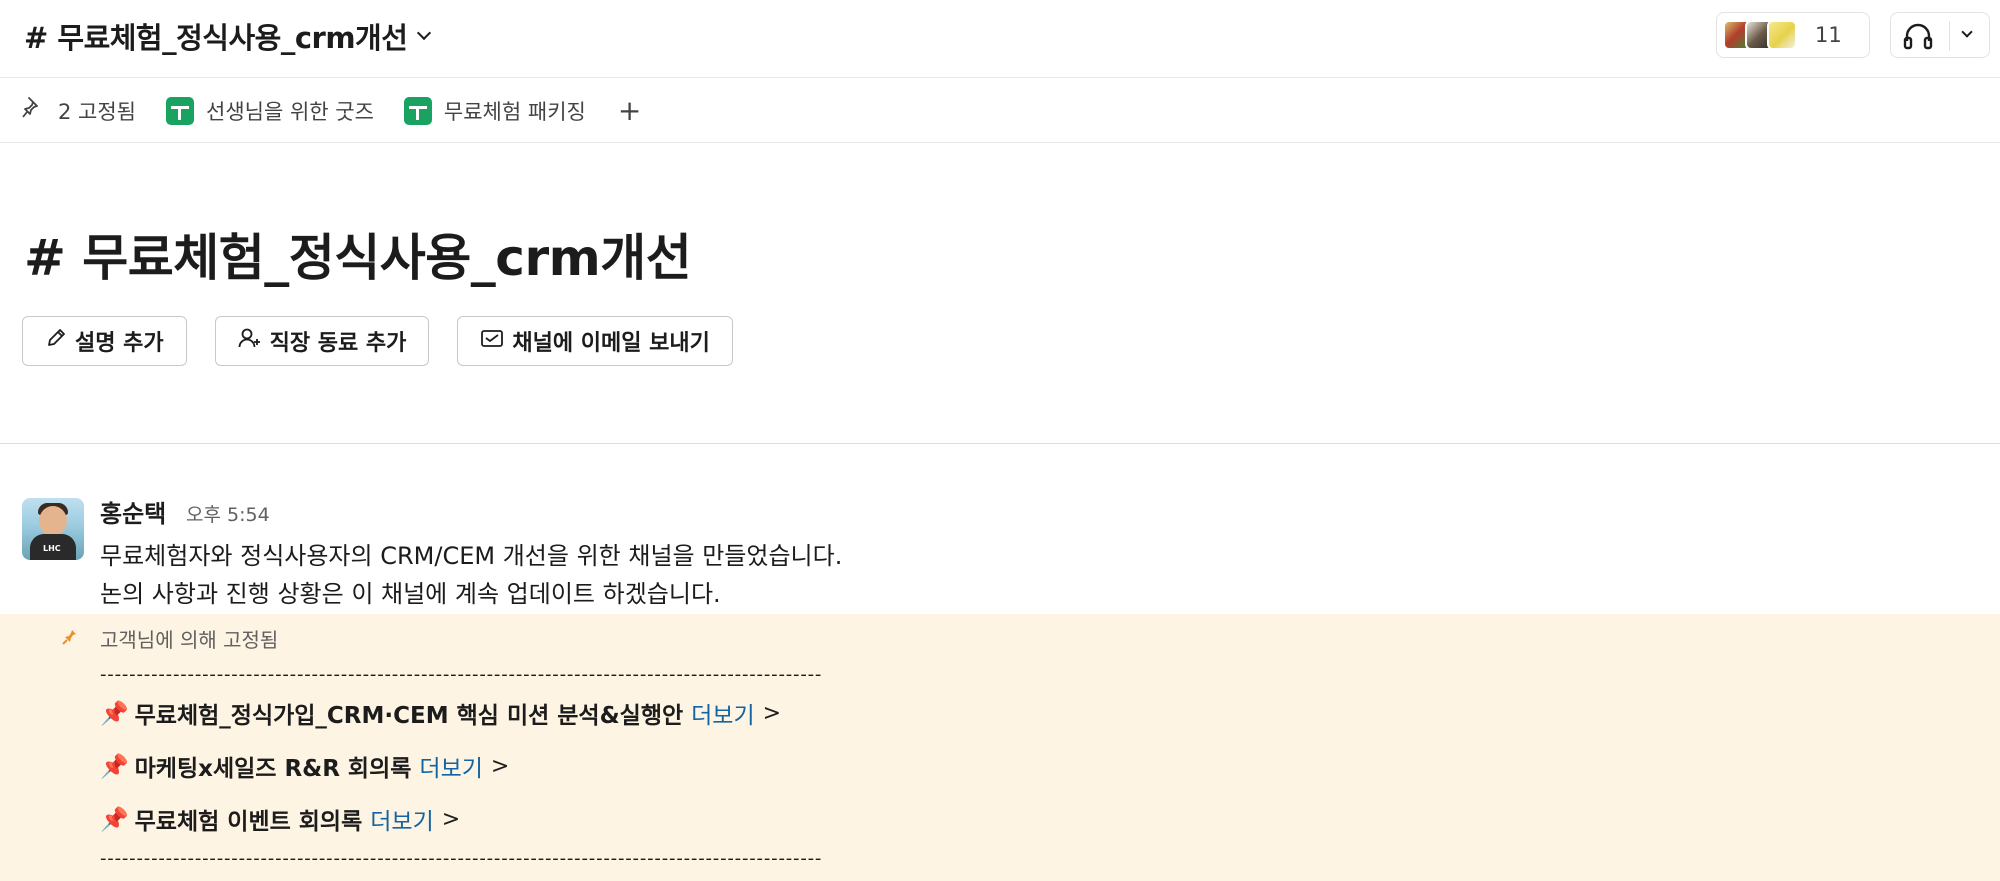 This screenshot has width=2000, height=881. What do you see at coordinates (1000, 39) in the screenshot?
I see `channel-header: # 무료체험_정식사용_crm개선 11` at bounding box center [1000, 39].